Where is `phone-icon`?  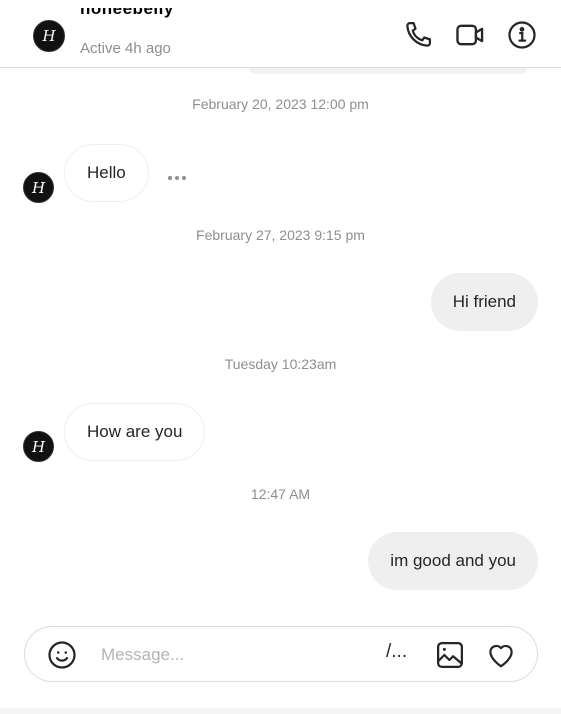 phone-icon is located at coordinates (418, 34).